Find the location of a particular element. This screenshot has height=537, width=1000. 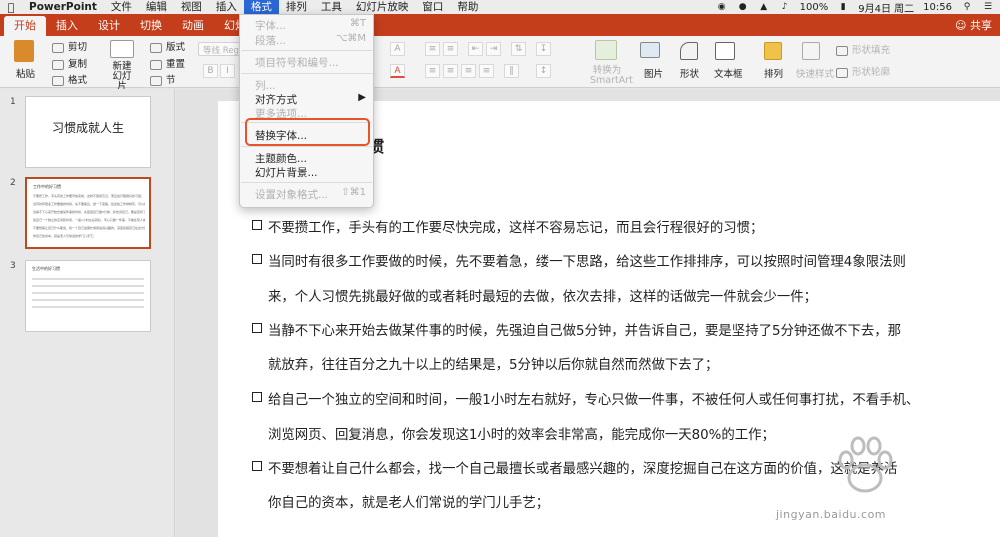

align-text-button: ↕ is located at coordinates (543, 71).